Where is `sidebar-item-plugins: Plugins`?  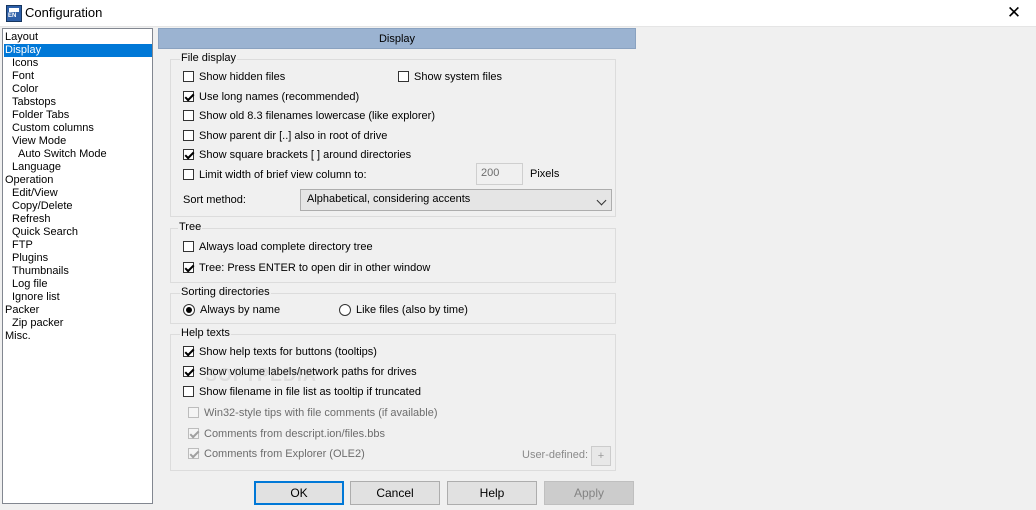
sidebar-item-plugins: Plugins is located at coordinates (30, 258).